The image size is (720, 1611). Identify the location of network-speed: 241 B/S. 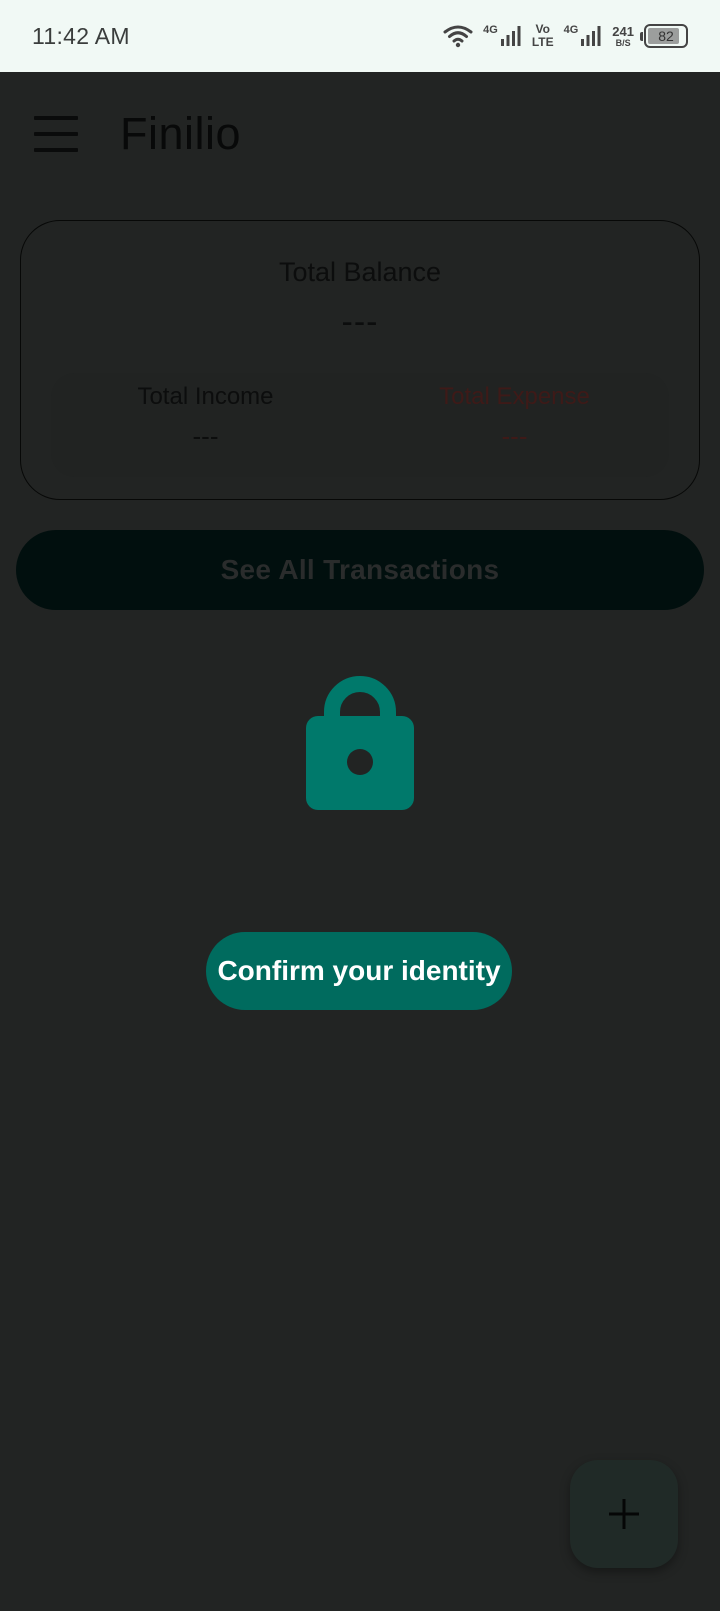
(623, 36).